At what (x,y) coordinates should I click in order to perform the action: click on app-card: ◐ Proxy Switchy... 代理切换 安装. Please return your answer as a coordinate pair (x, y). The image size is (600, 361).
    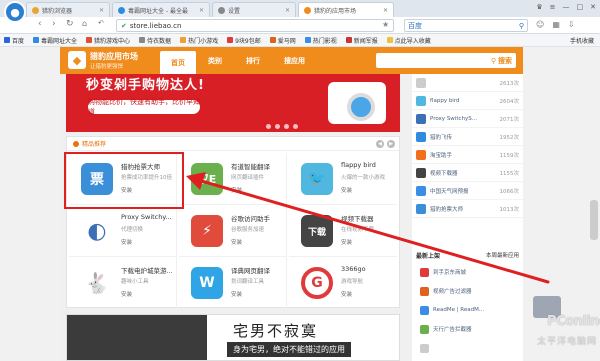
    Looking at the image, I should click on (123, 231).